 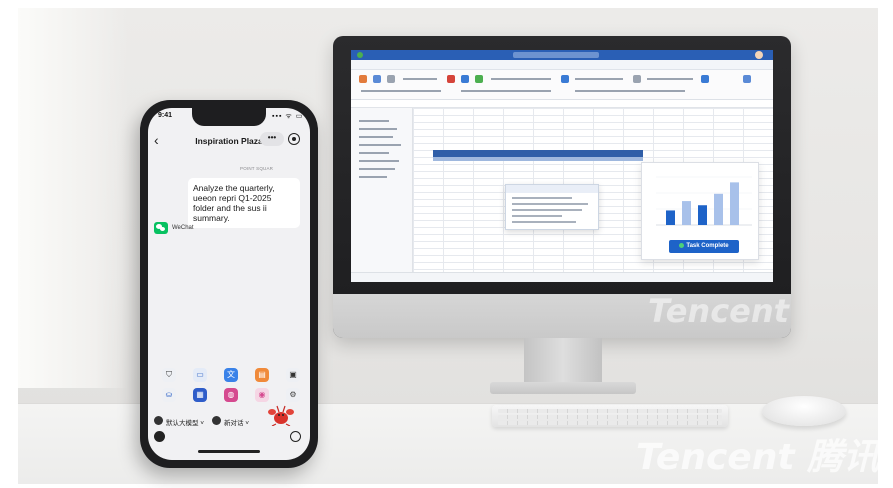 I want to click on avatar, so click(x=759, y=55).